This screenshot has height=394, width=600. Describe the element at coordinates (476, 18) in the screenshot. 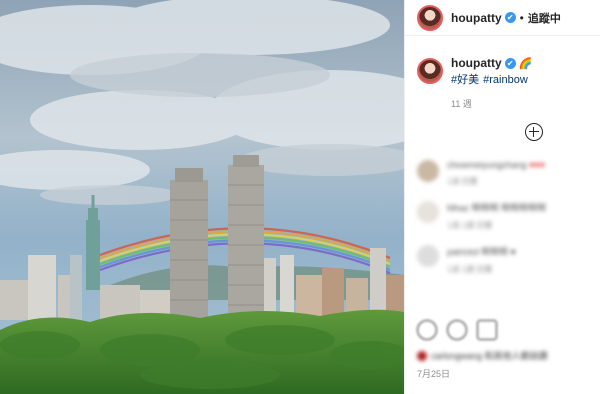

I see `username: houpatty` at that location.